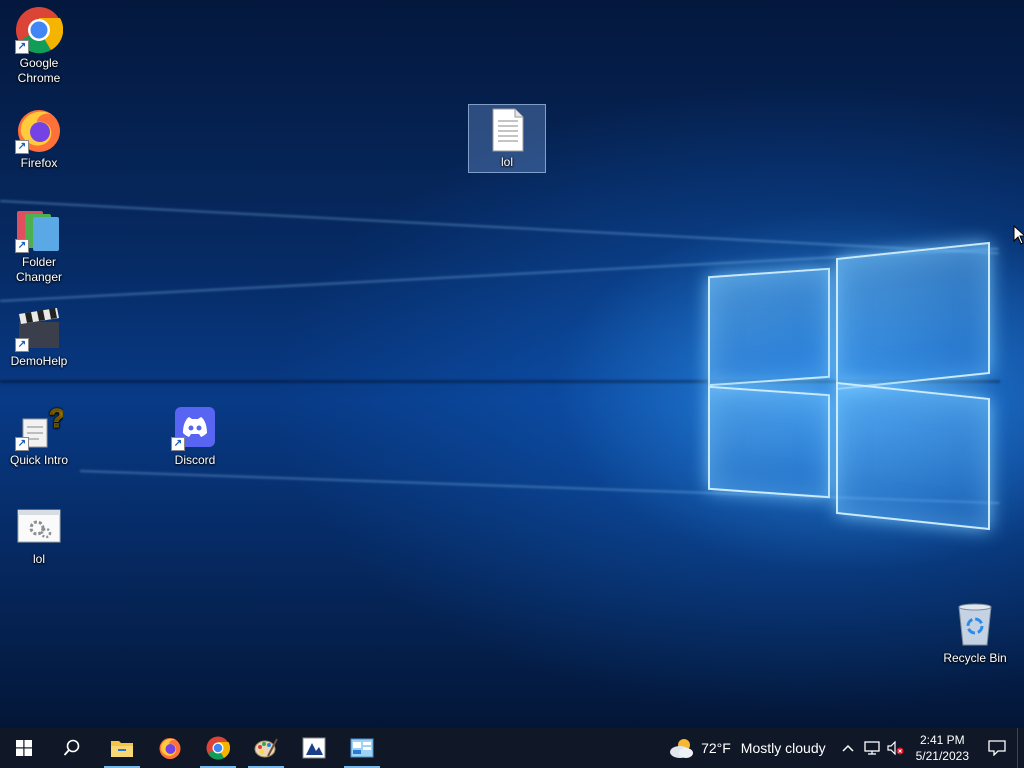 This screenshot has width=1024, height=768. Describe the element at coordinates (682, 748) in the screenshot. I see `cloud-sun-icon` at that location.